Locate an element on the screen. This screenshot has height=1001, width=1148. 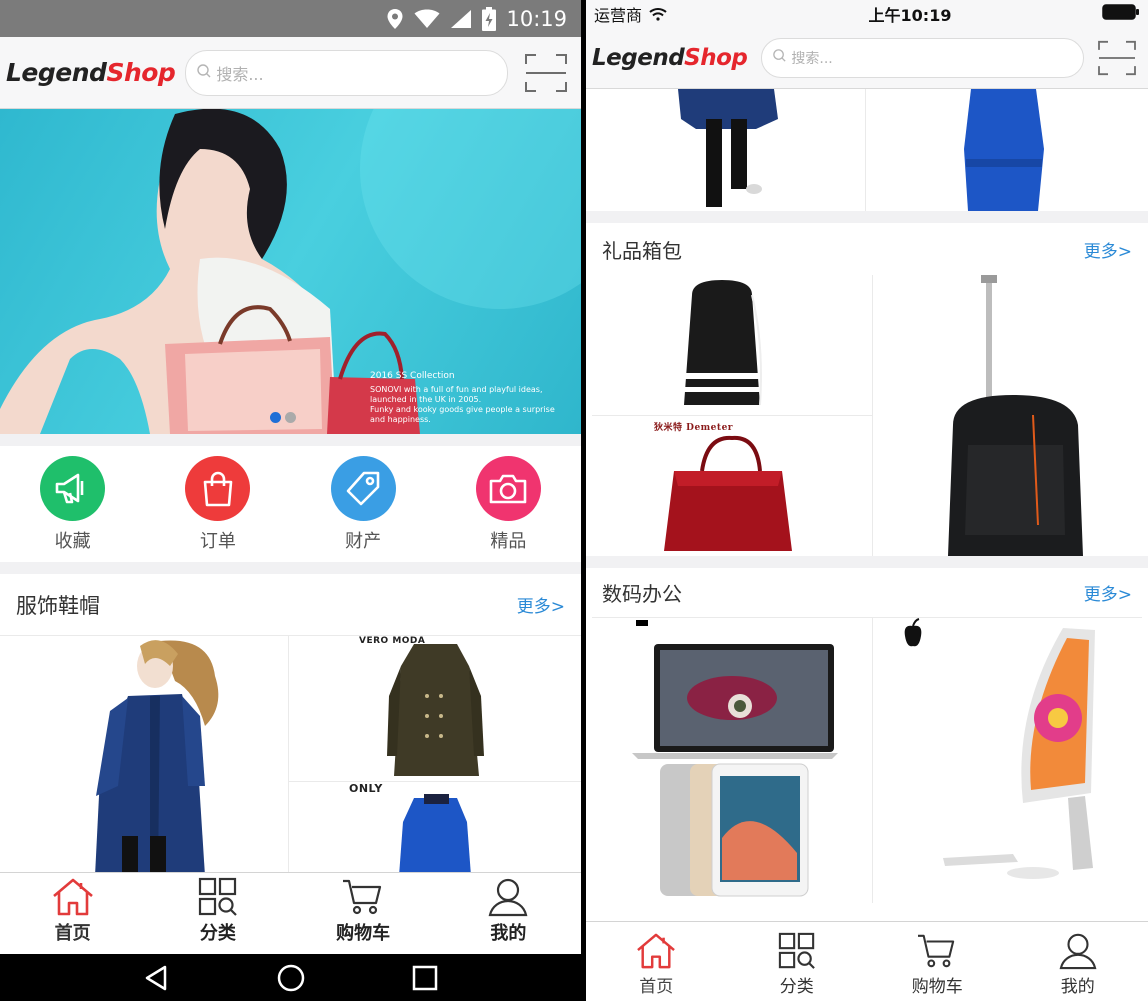
ios-status-bar: 运营商 上午10:19 is located at coordinates (867, 13).